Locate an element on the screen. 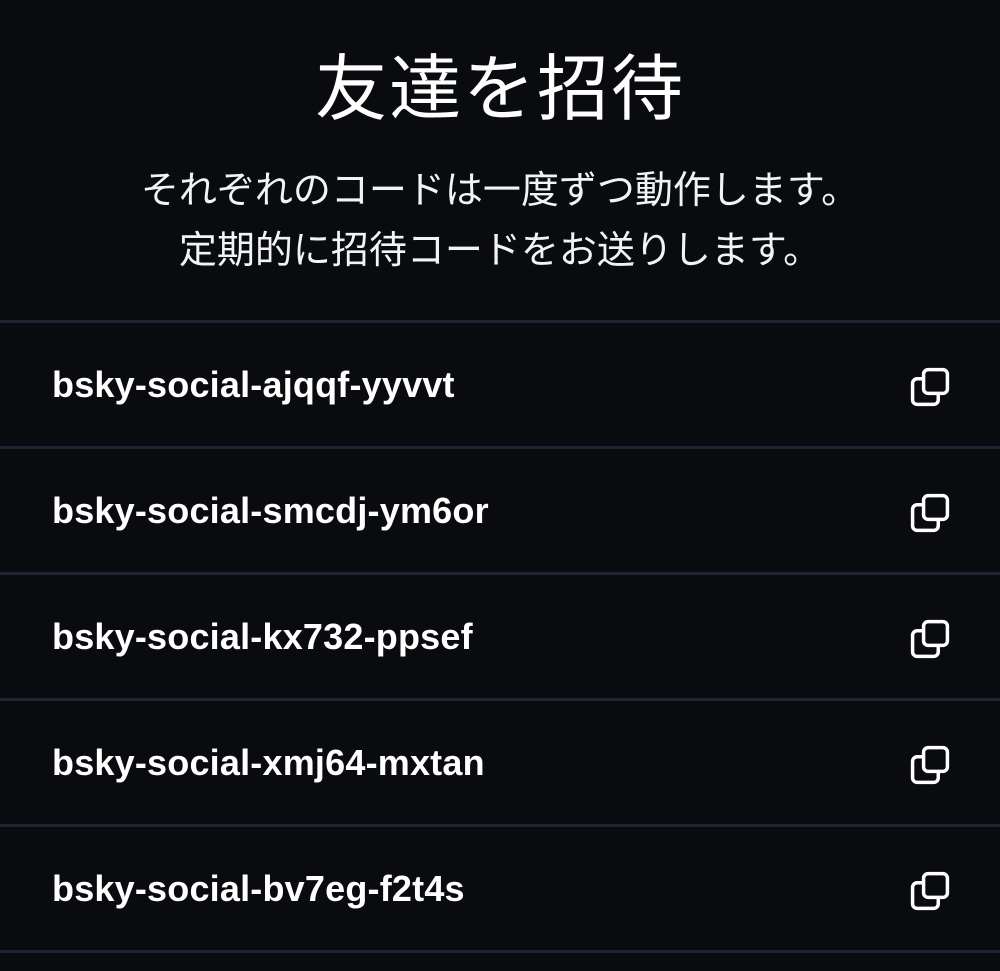  invite-code-row: bsky-social-bv7eg-f2t4s is located at coordinates (500, 890).